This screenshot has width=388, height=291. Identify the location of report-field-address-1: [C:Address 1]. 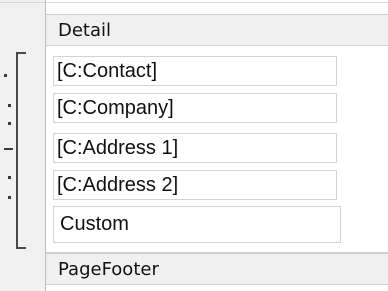
(195, 148).